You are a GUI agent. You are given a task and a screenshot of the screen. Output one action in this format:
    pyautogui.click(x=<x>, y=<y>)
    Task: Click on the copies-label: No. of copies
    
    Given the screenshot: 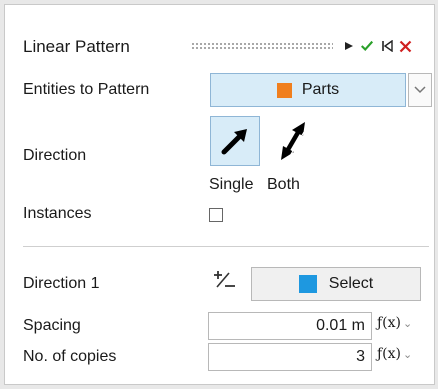 What is the action you would take?
    pyautogui.click(x=70, y=356)
    